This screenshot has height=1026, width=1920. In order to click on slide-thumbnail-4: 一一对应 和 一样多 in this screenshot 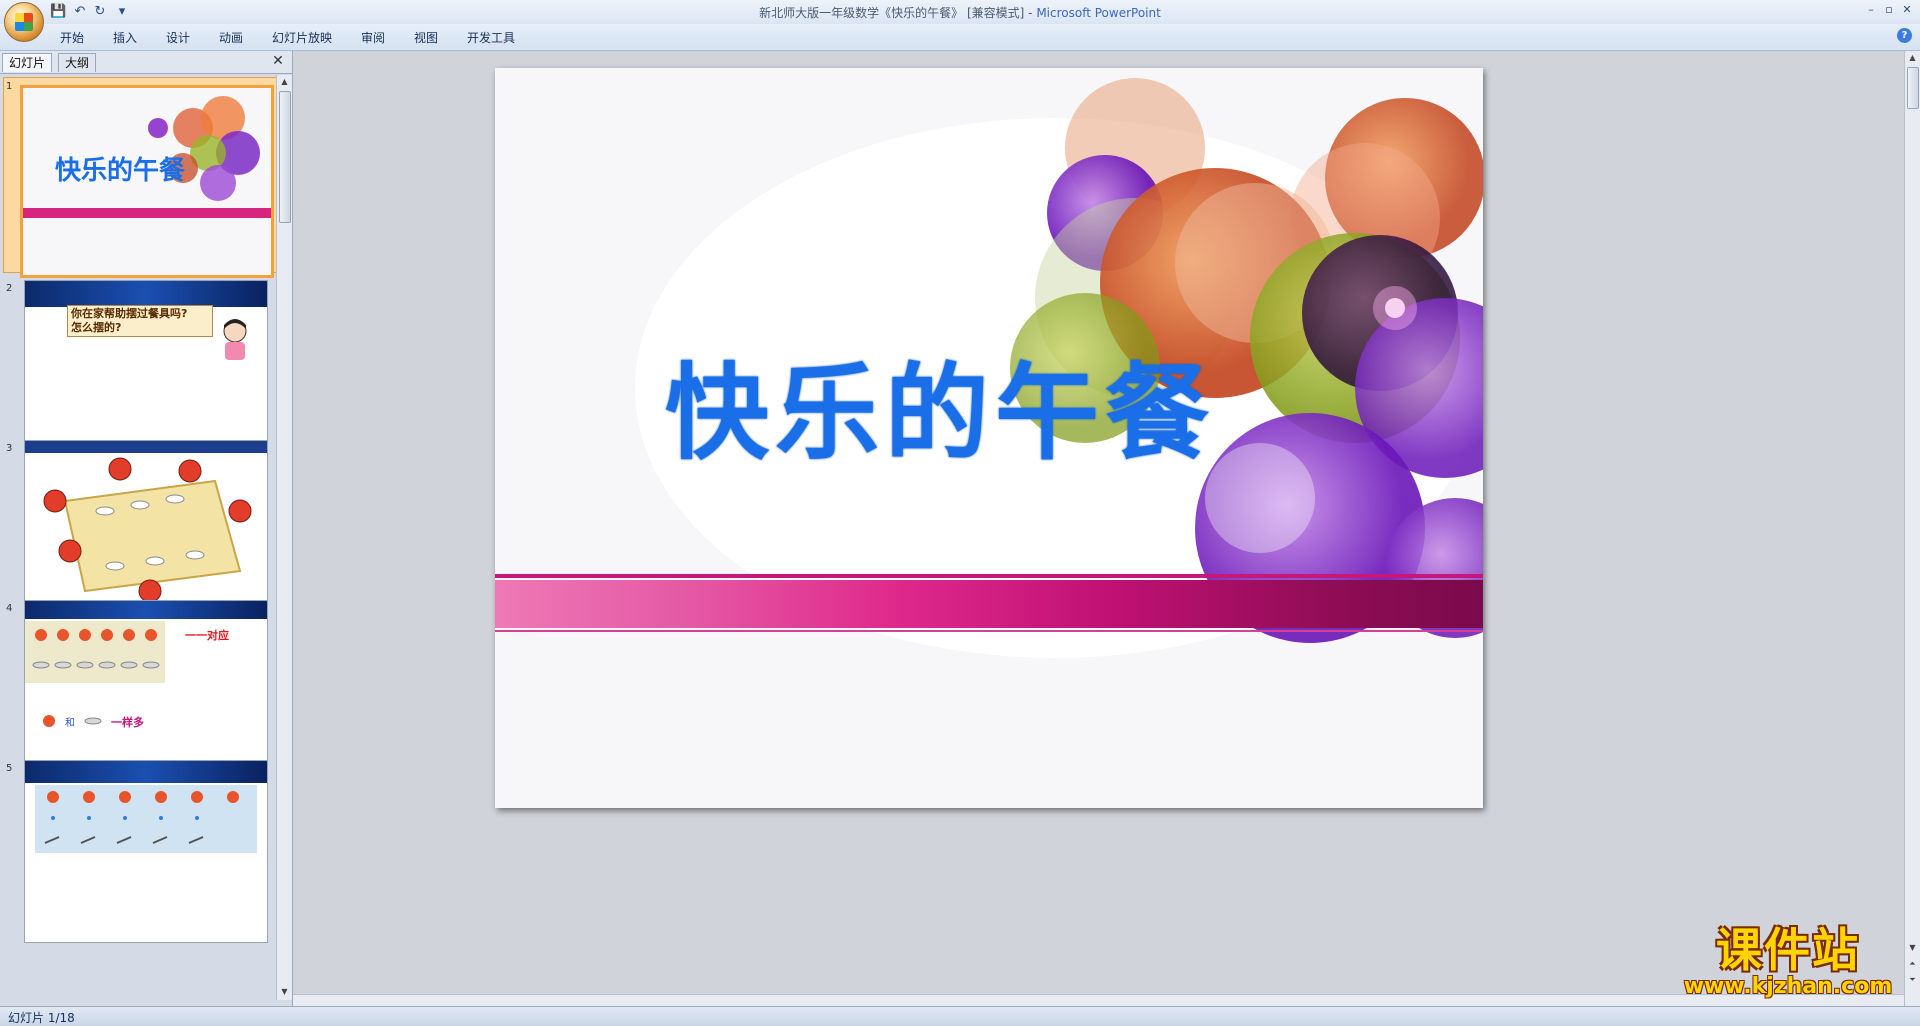, I will do `click(146, 691)`.